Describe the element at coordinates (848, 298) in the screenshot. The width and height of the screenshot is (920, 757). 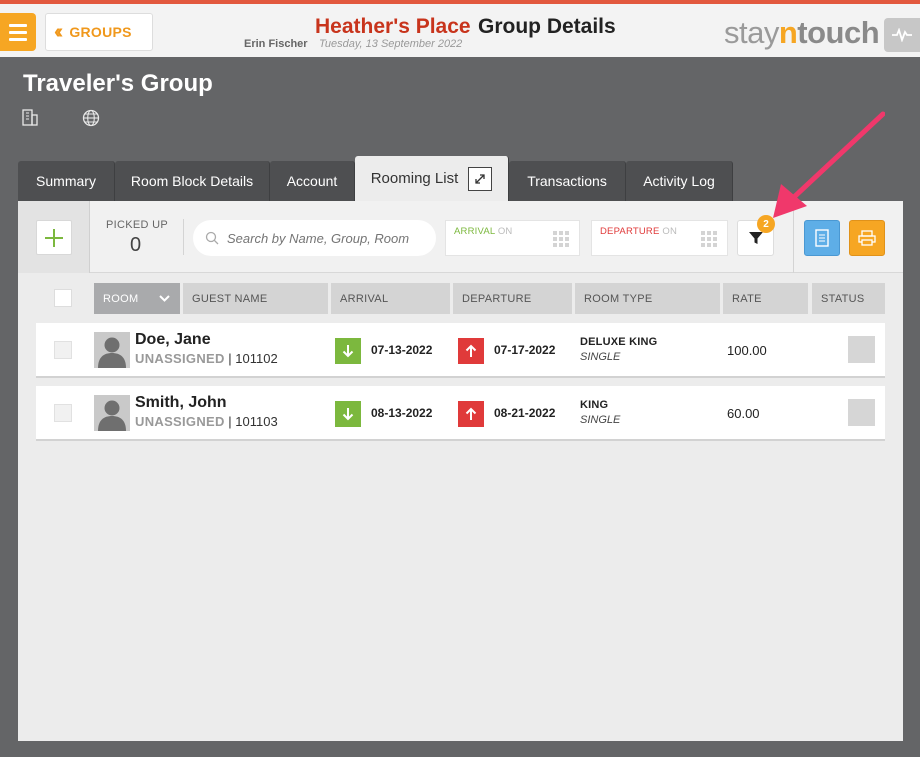
I see `column-header-status: STATUS` at that location.